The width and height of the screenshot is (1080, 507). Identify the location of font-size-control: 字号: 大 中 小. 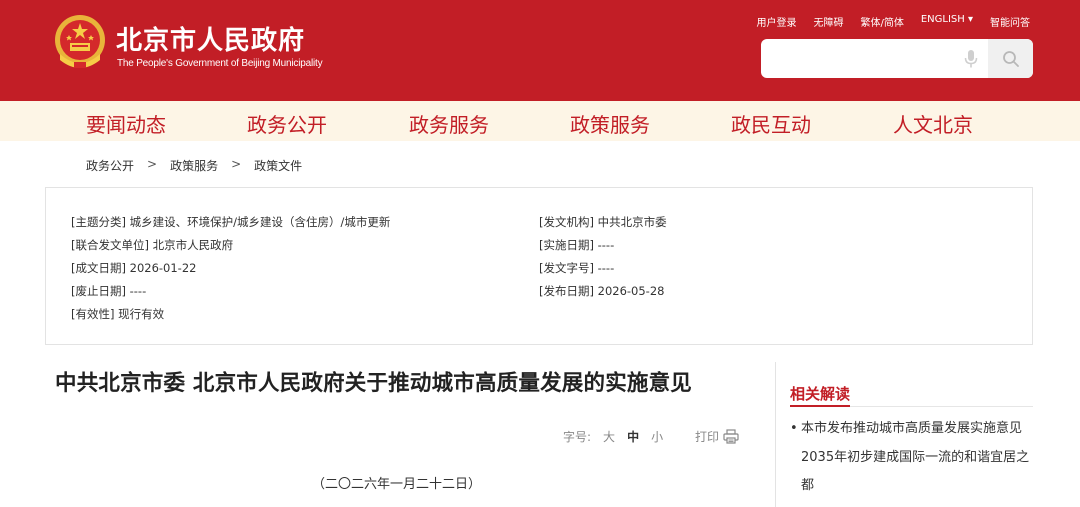
(613, 436).